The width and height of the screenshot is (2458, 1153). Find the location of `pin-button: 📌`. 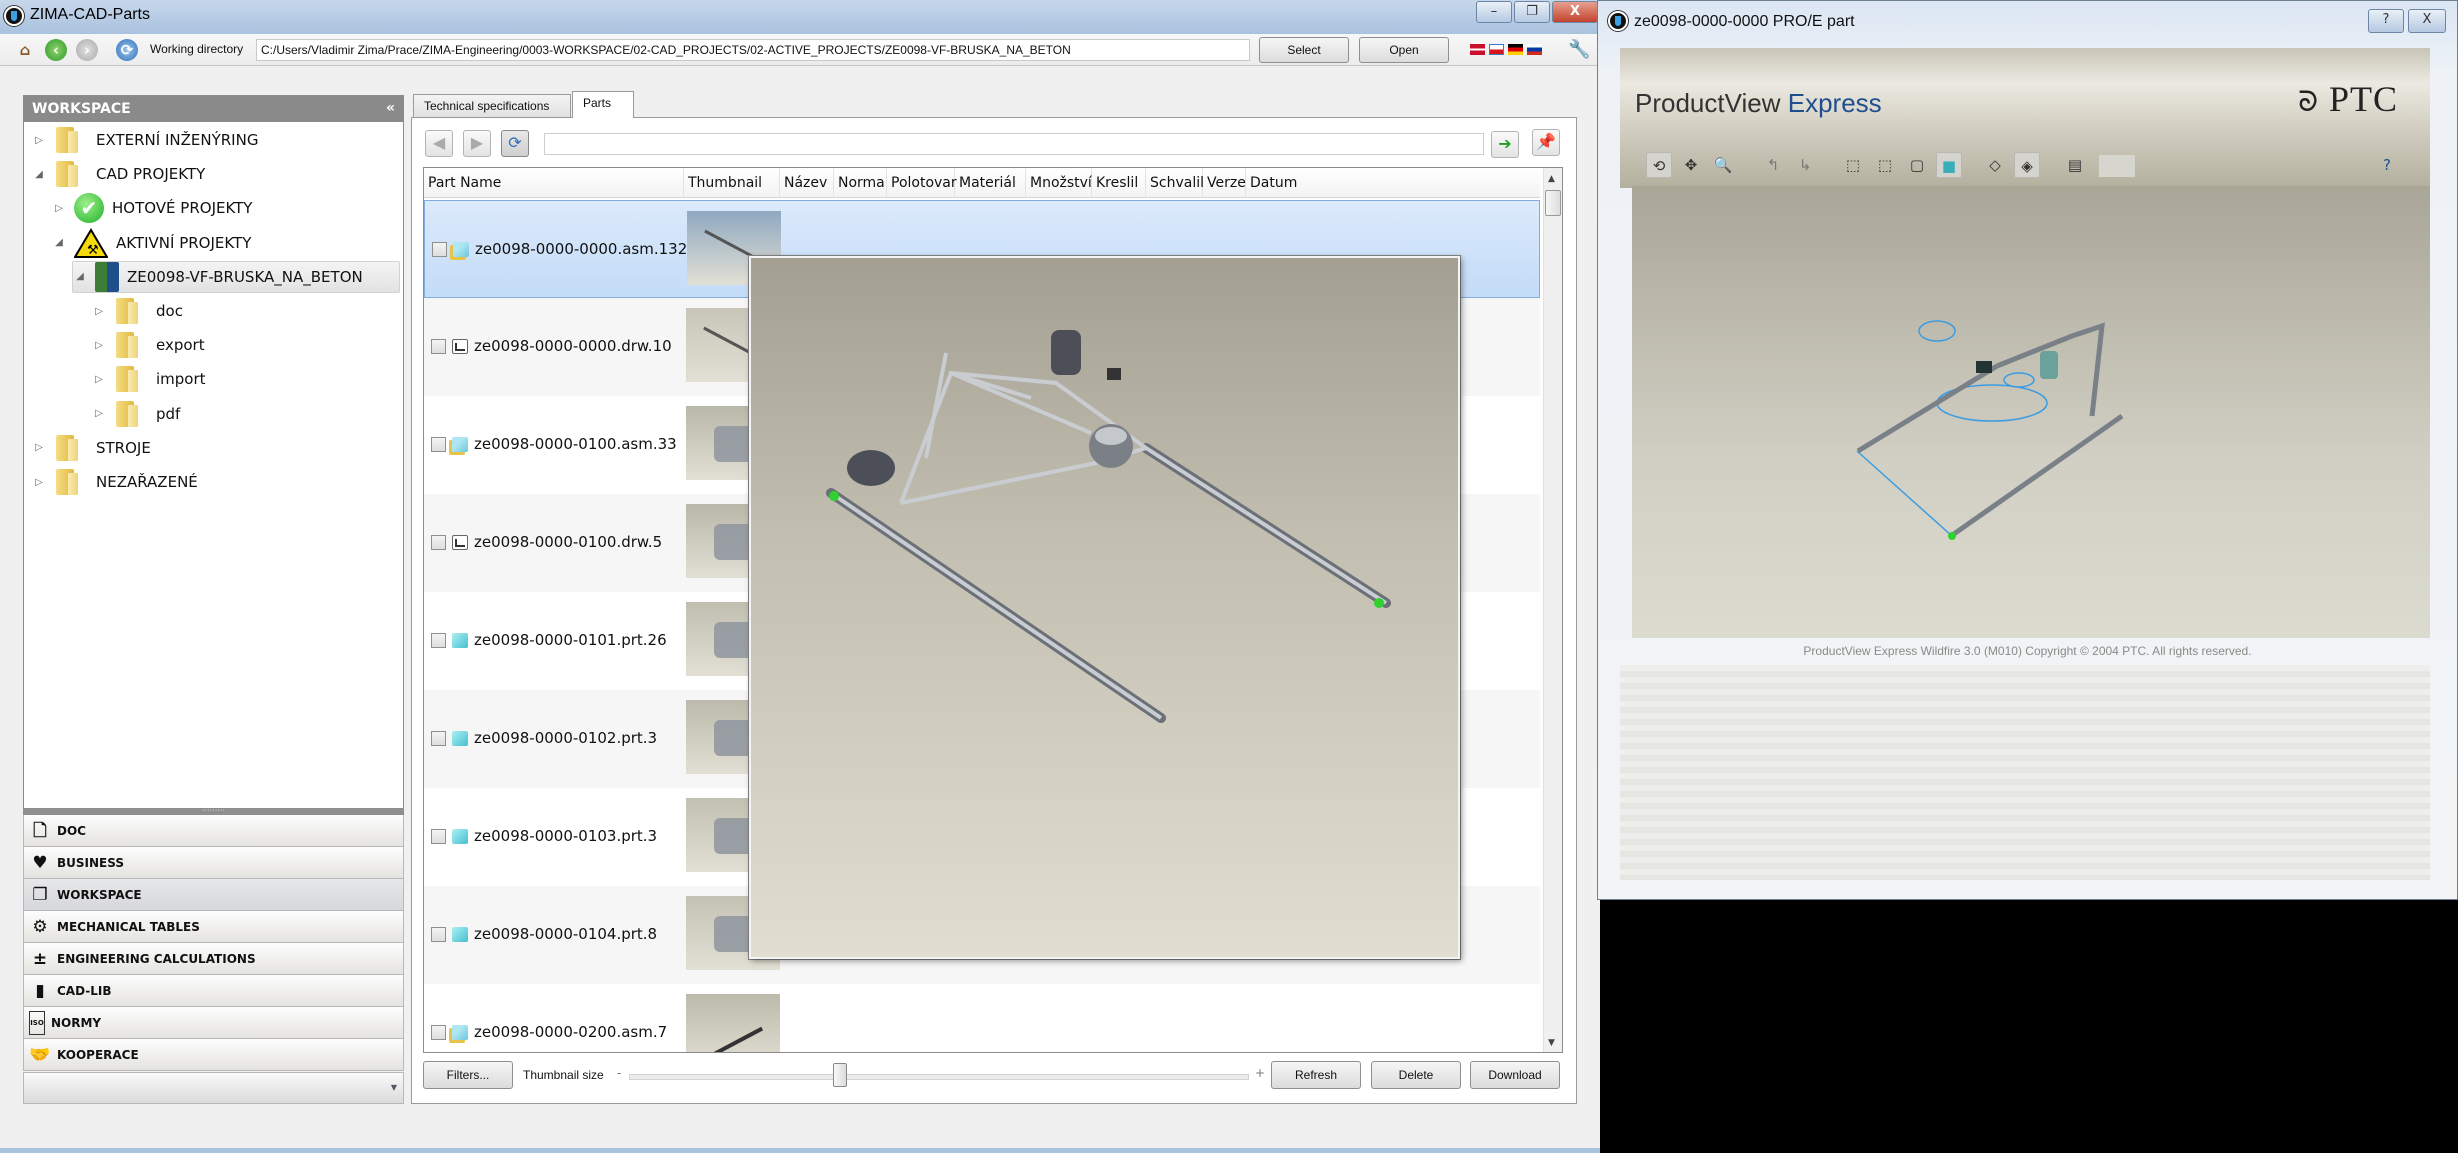

pin-button: 📌 is located at coordinates (1546, 142).